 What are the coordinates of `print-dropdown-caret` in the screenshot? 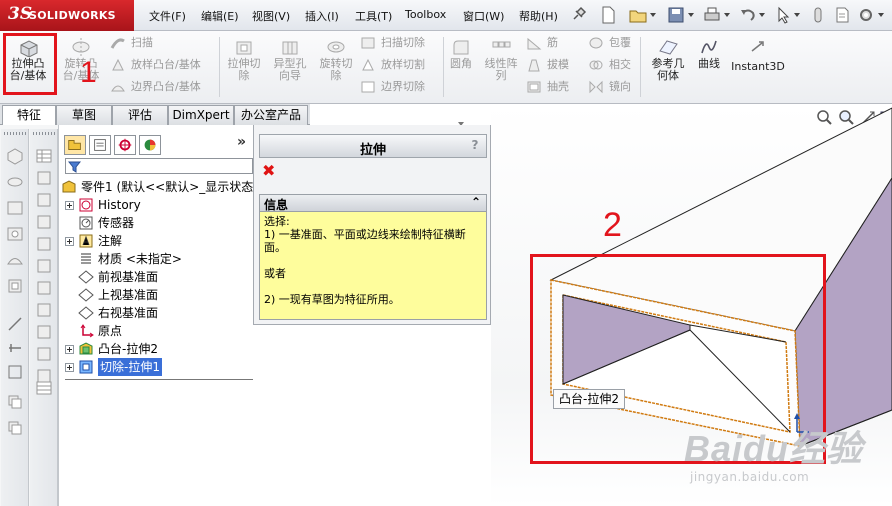 It's located at (727, 15).